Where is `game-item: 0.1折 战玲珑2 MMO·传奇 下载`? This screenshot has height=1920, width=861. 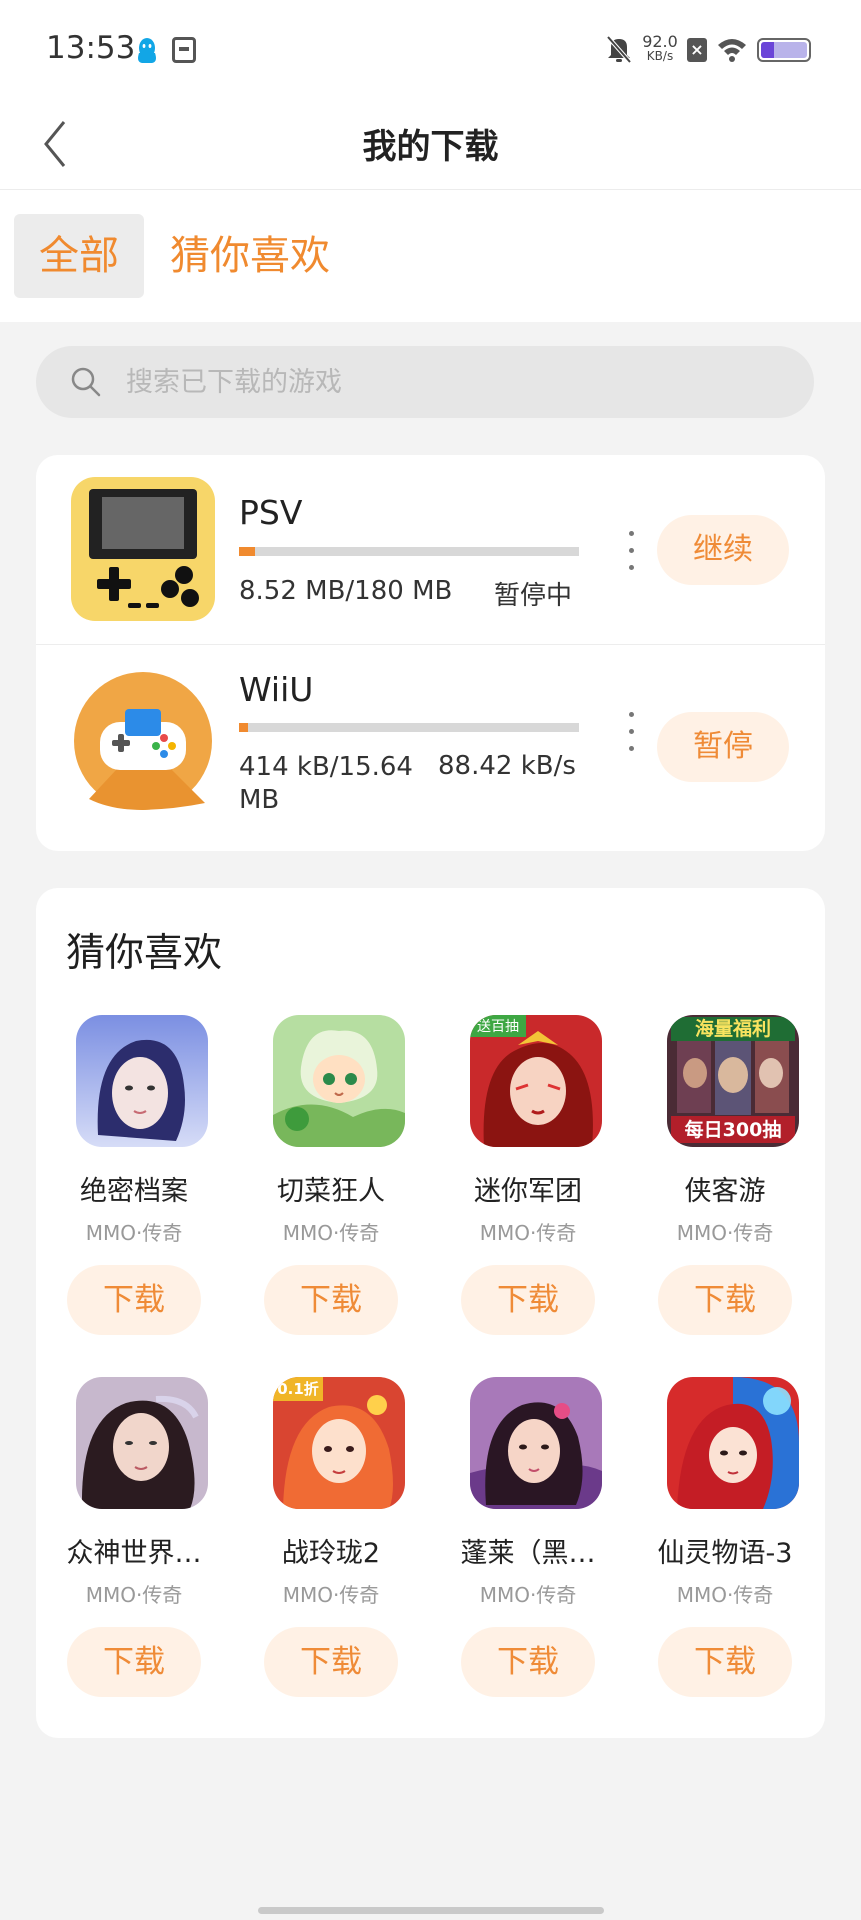
game-item: 0.1折 战玲珑2 MMO·传奇 下载 is located at coordinates (331, 1538).